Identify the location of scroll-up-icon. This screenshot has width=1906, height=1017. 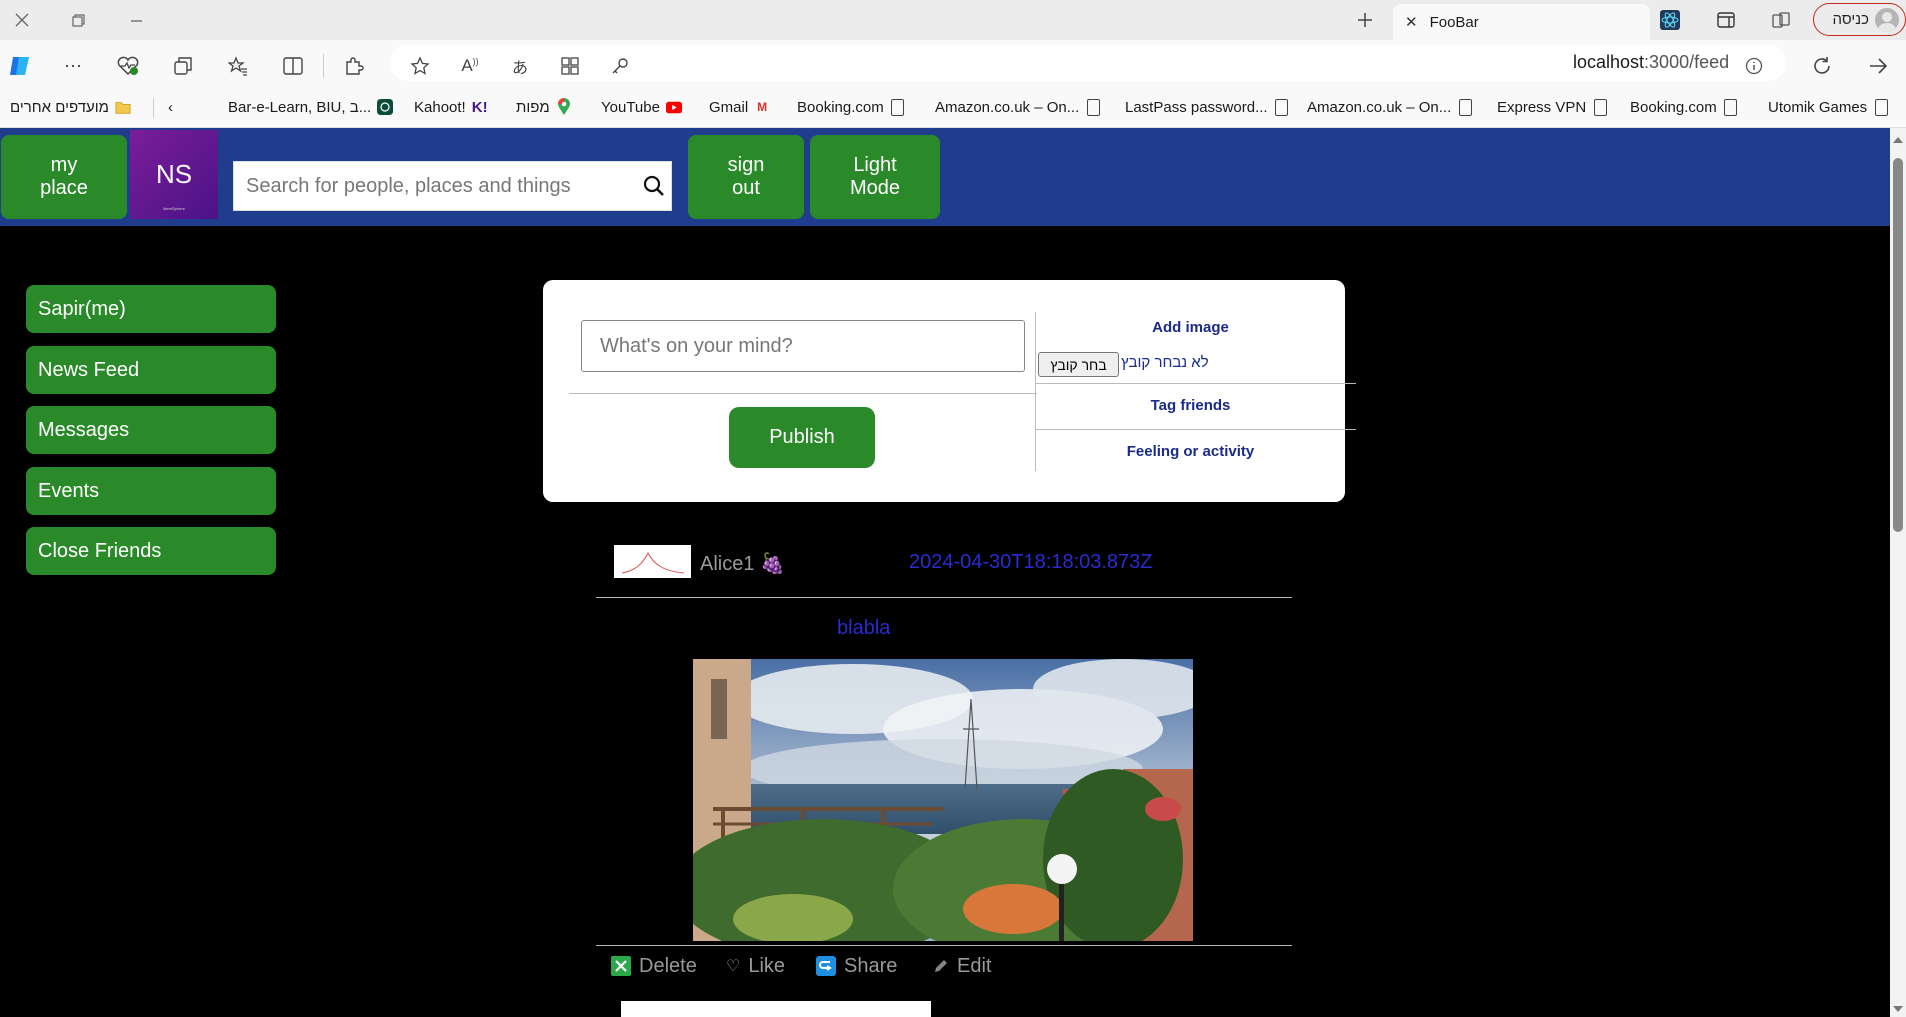
(1898, 140).